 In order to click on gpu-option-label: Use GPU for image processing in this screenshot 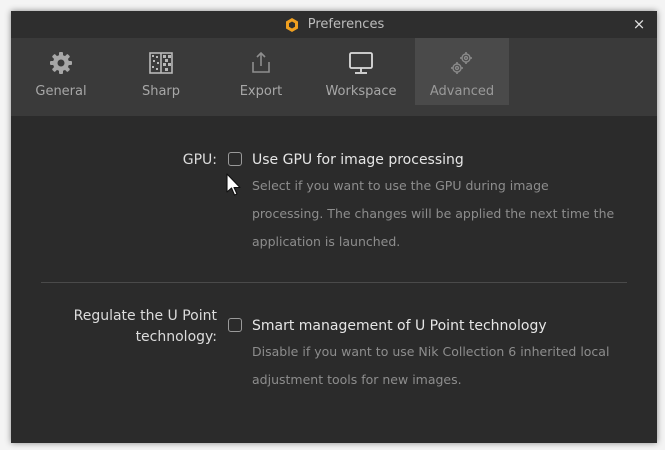, I will do `click(358, 160)`.